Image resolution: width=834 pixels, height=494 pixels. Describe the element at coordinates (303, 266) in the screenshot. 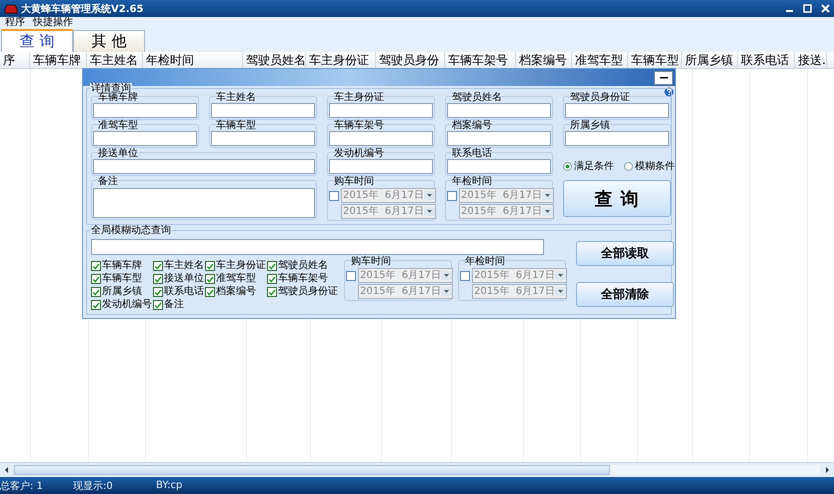

I see `checkbox-label: 驾驶员姓名` at that location.